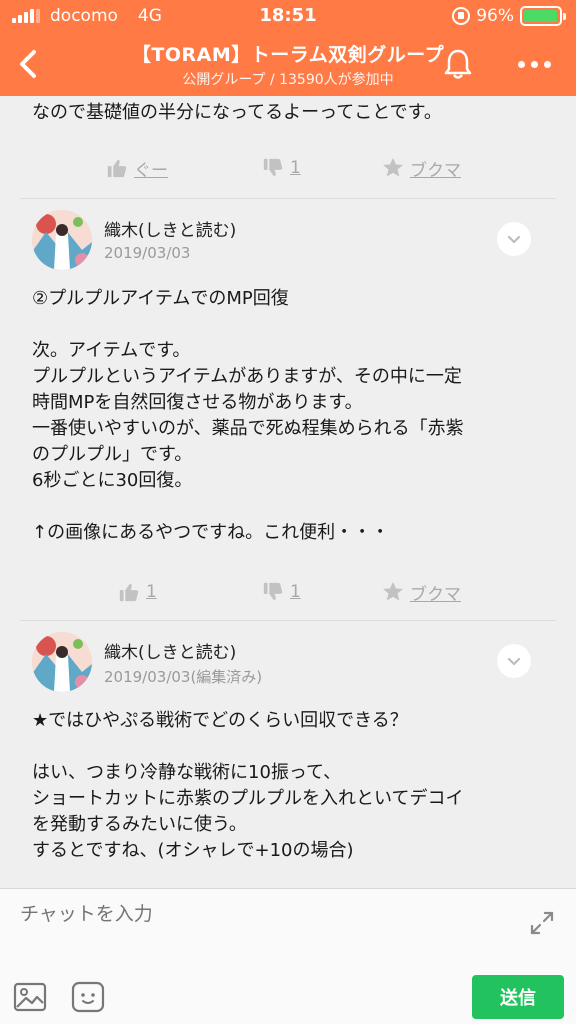  I want to click on like-count: 1, so click(151, 592).